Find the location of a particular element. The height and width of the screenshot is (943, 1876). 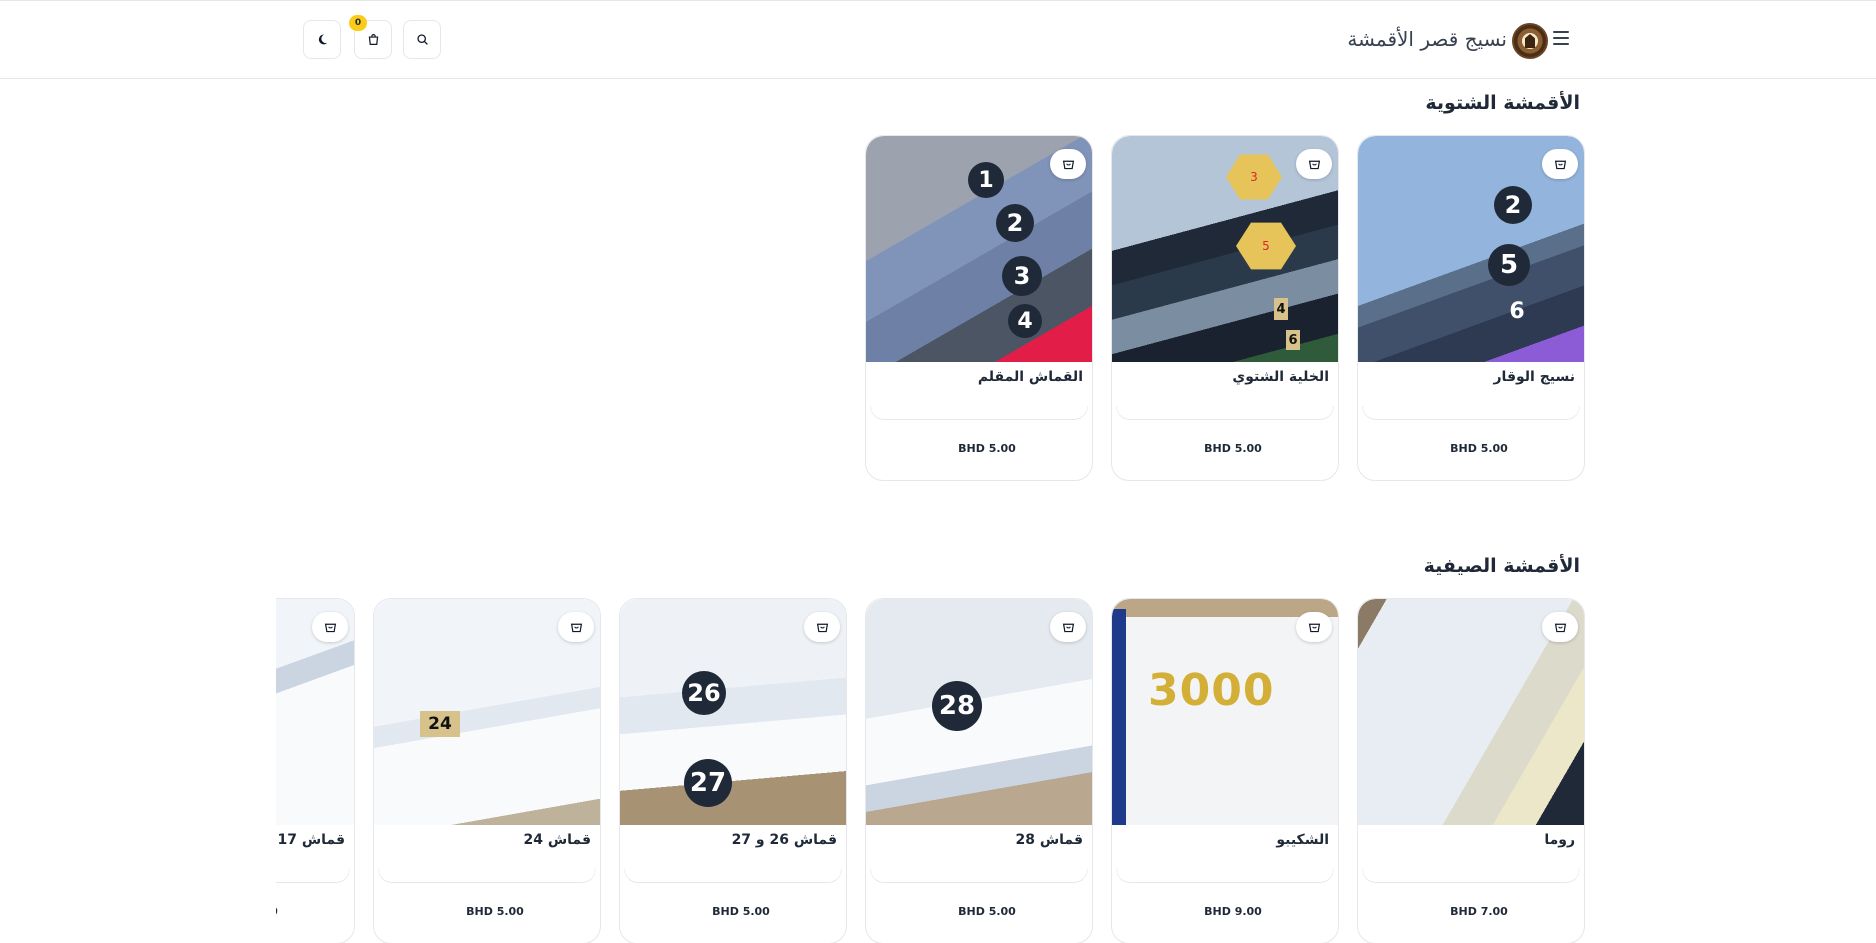

brand-name: نسيج قصر الأقمشة is located at coordinates (1427, 39).